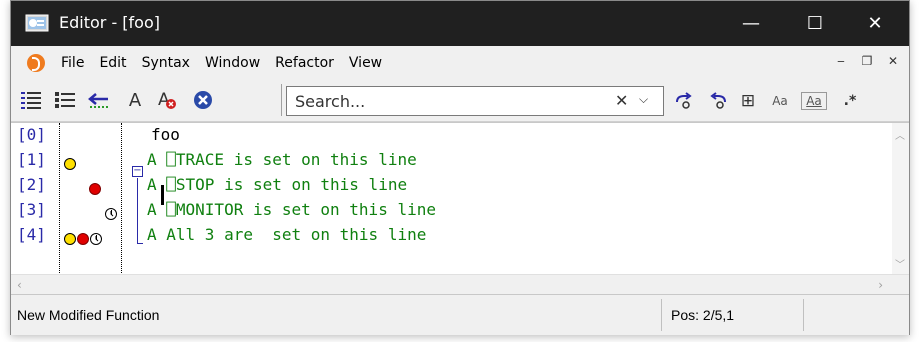 Image resolution: width=920 pixels, height=342 pixels. Describe the element at coordinates (72, 63) in the screenshot. I see `menu-file: File` at that location.